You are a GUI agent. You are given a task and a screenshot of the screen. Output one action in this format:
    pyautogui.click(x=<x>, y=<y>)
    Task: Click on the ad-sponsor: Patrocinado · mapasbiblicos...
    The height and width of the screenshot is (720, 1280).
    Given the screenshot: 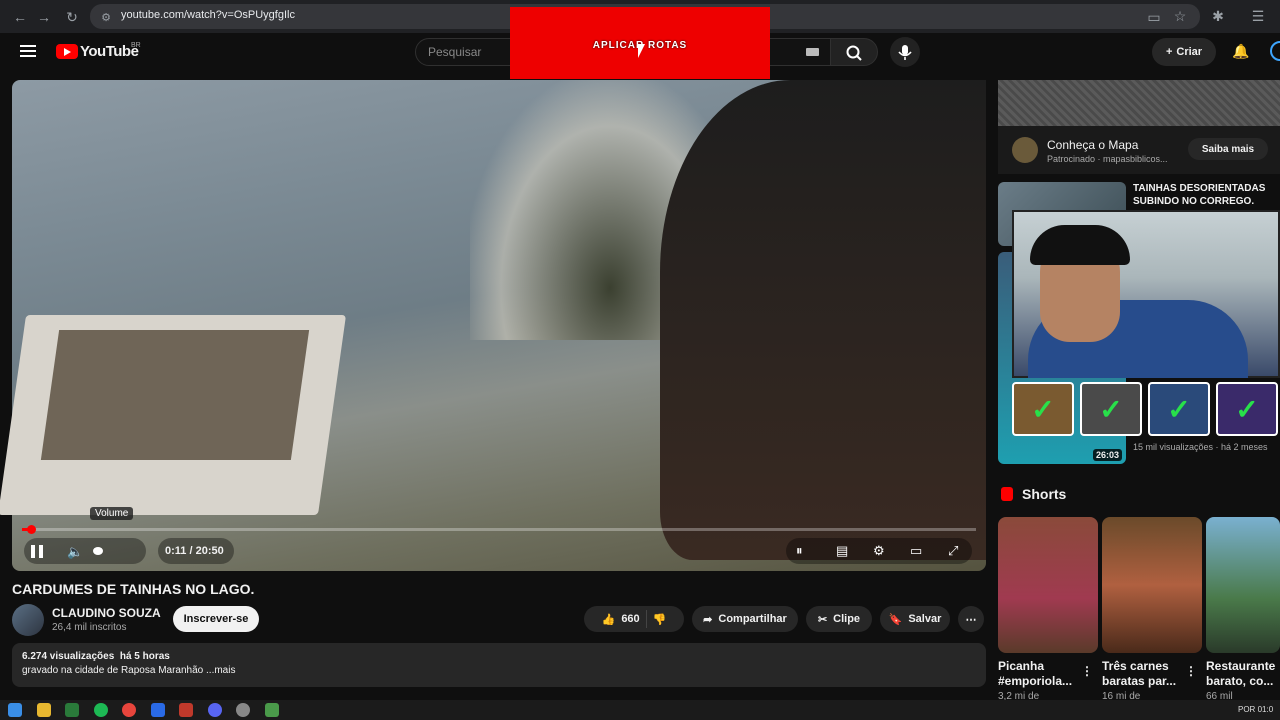 What is the action you would take?
    pyautogui.click(x=1107, y=159)
    